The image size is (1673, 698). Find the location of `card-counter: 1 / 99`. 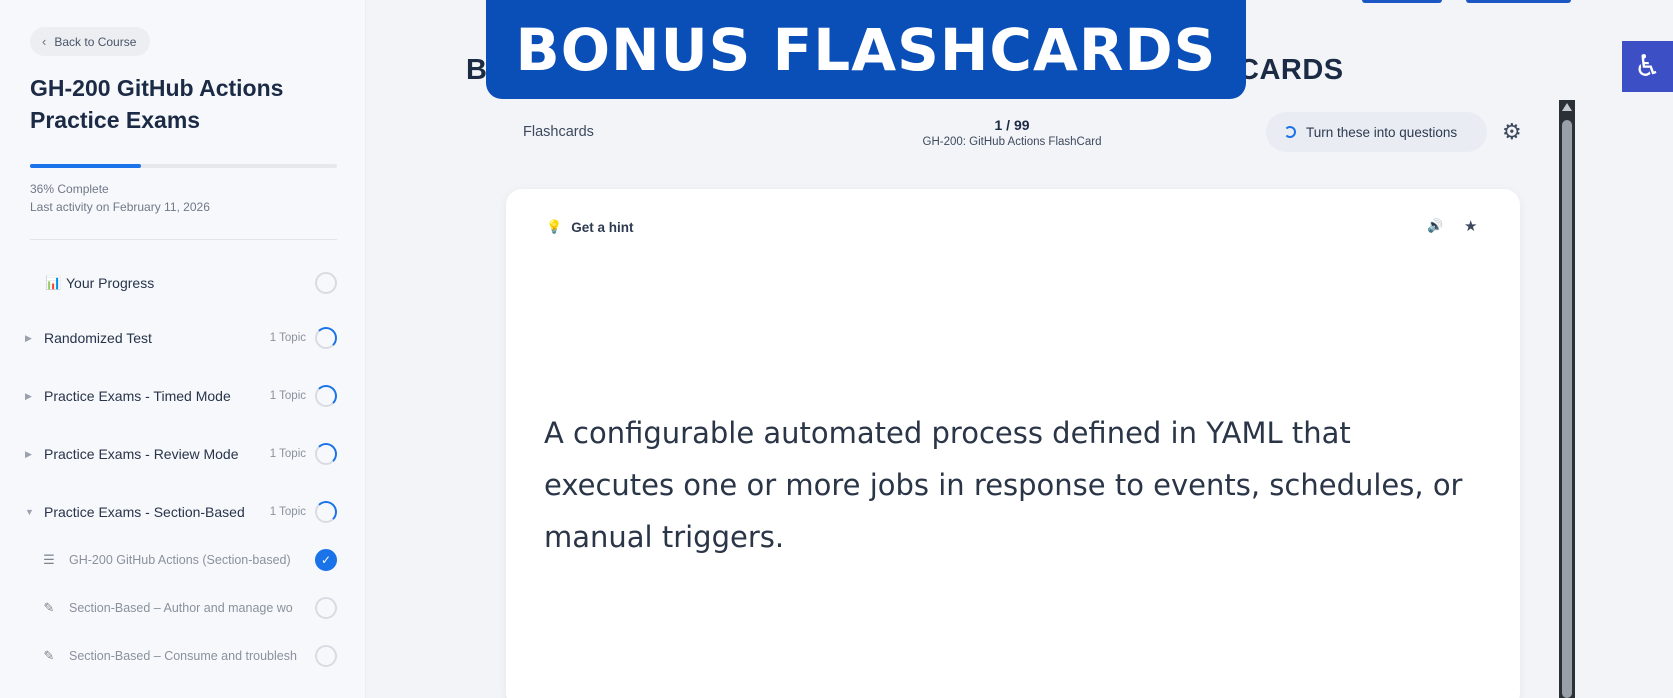

card-counter: 1 / 99 is located at coordinates (1012, 125).